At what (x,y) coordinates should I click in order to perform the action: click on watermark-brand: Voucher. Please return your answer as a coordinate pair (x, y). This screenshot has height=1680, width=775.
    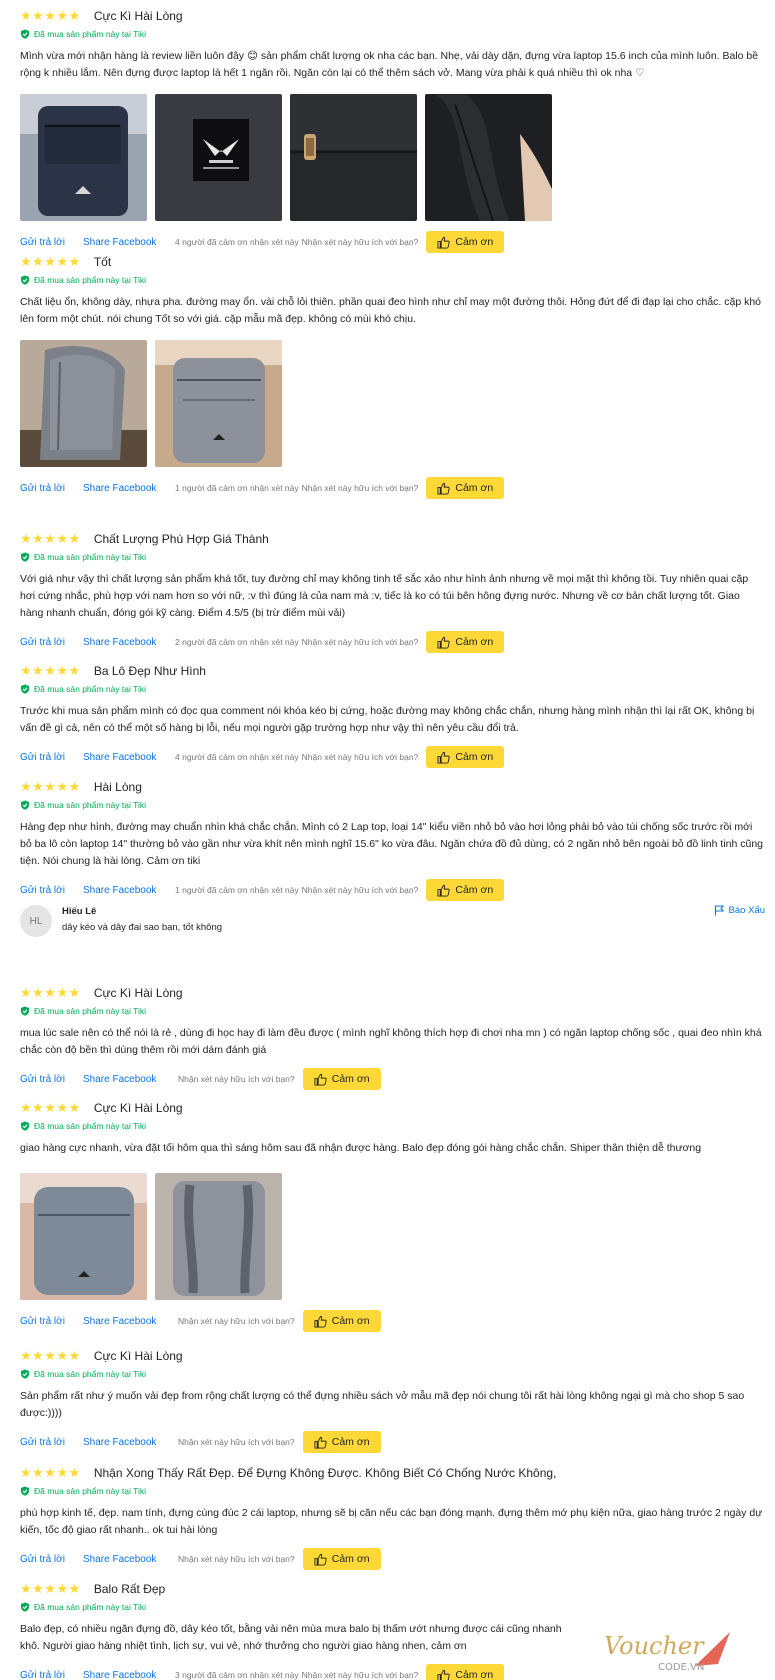
    Looking at the image, I should click on (654, 1646).